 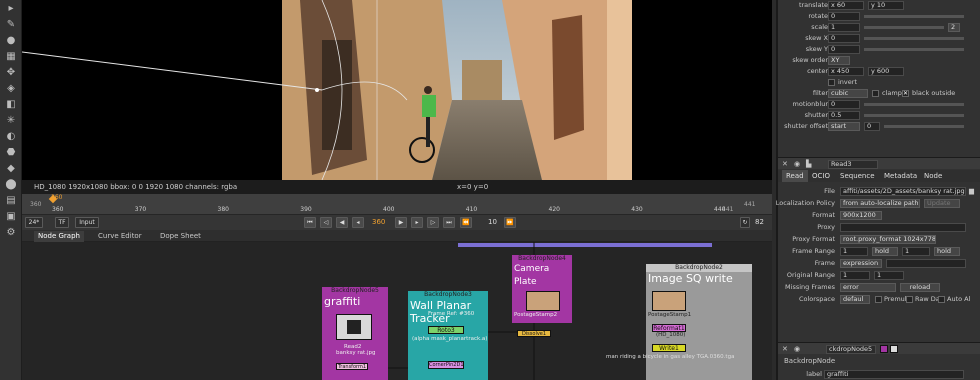 I want to click on frame-mode-dropdown: expression, so click(x=861, y=263).